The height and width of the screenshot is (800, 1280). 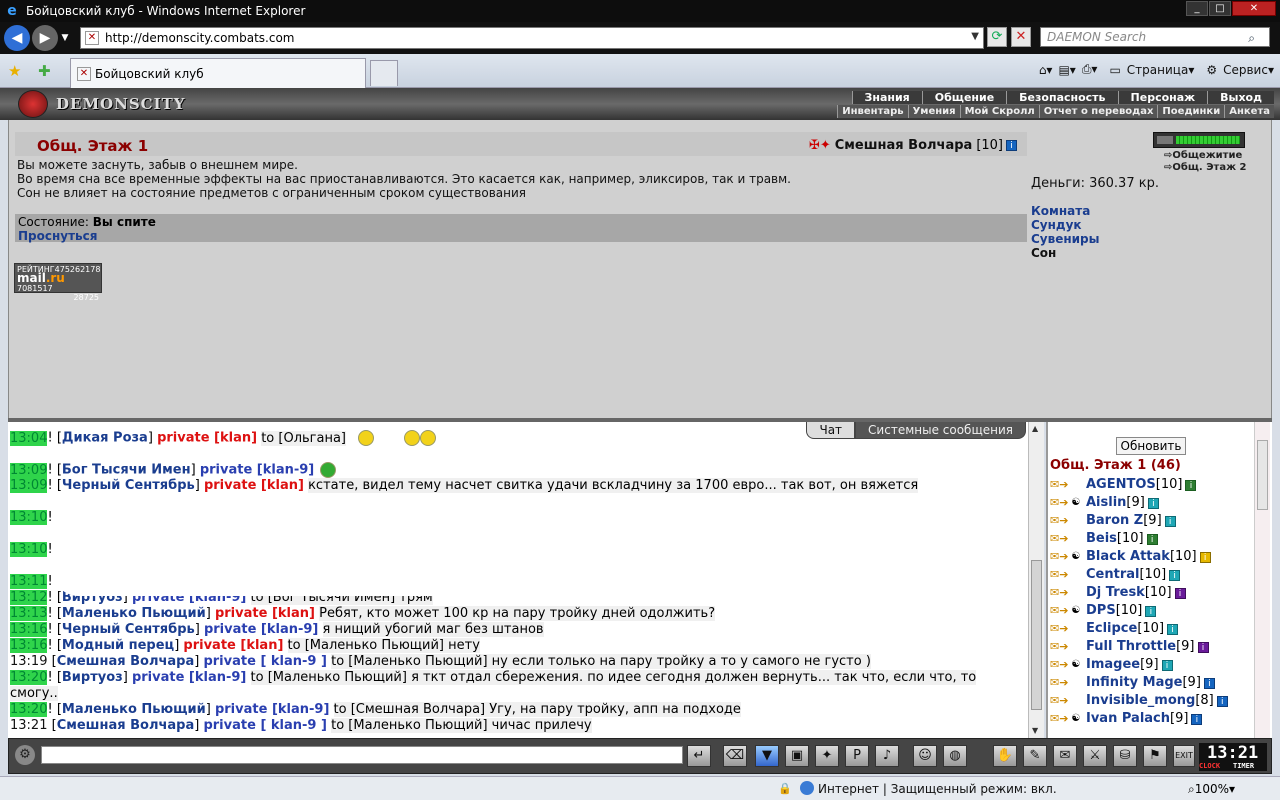 What do you see at coordinates (128, 485) in the screenshot?
I see `chat-nick: Черный Сентябрь` at bounding box center [128, 485].